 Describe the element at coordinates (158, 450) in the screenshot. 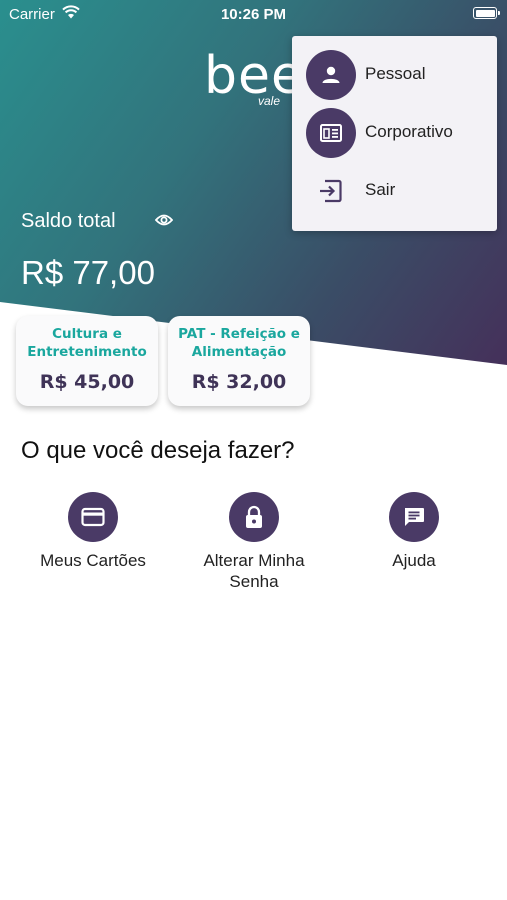

I see `section-title: O que você deseja fazer?` at that location.